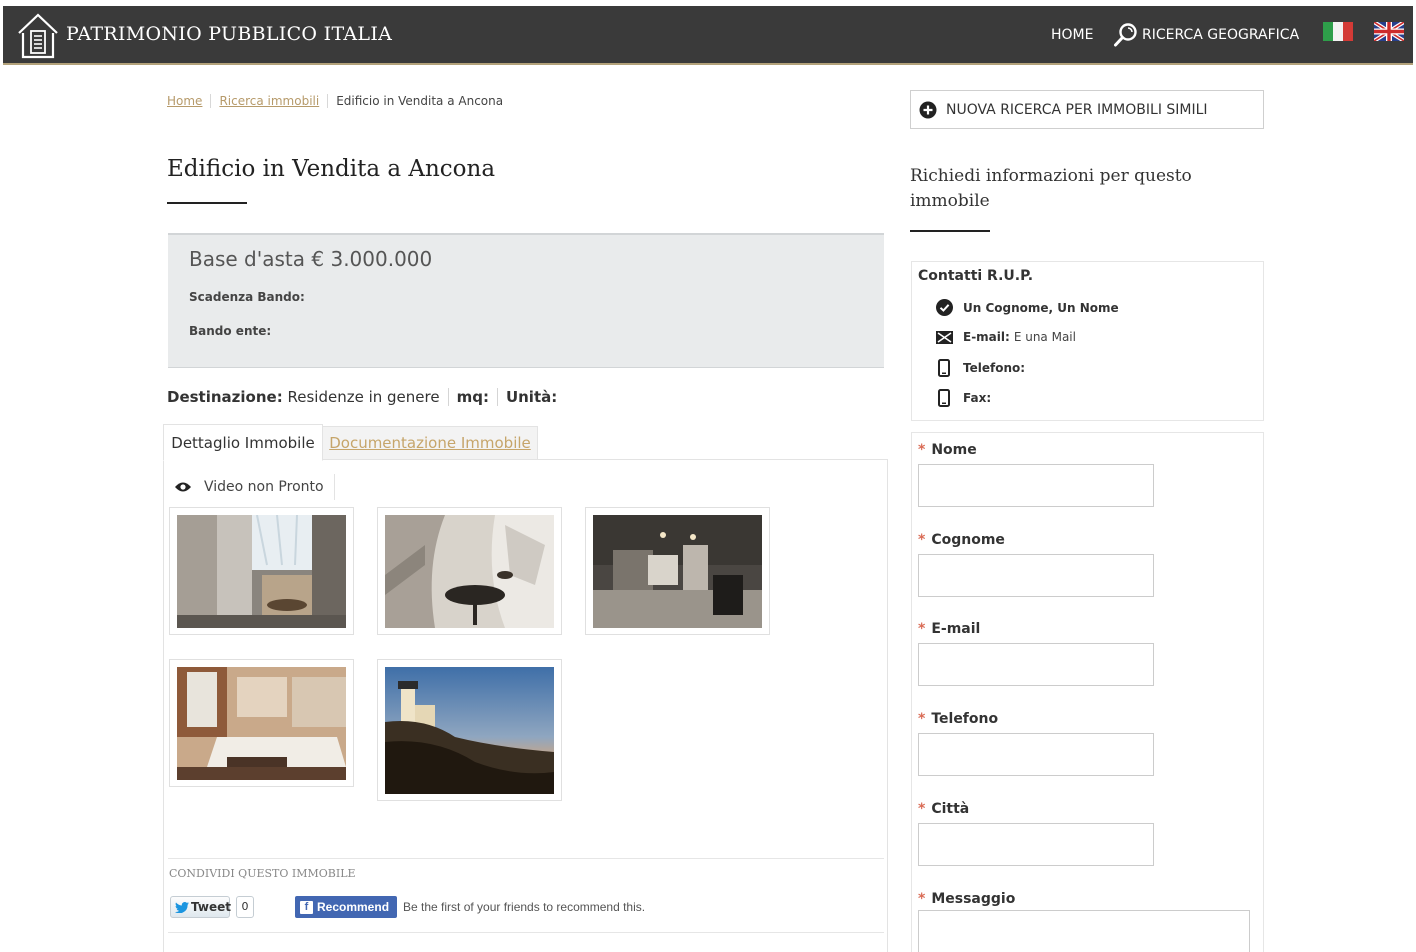  I want to click on fax-phone-icon, so click(944, 398).